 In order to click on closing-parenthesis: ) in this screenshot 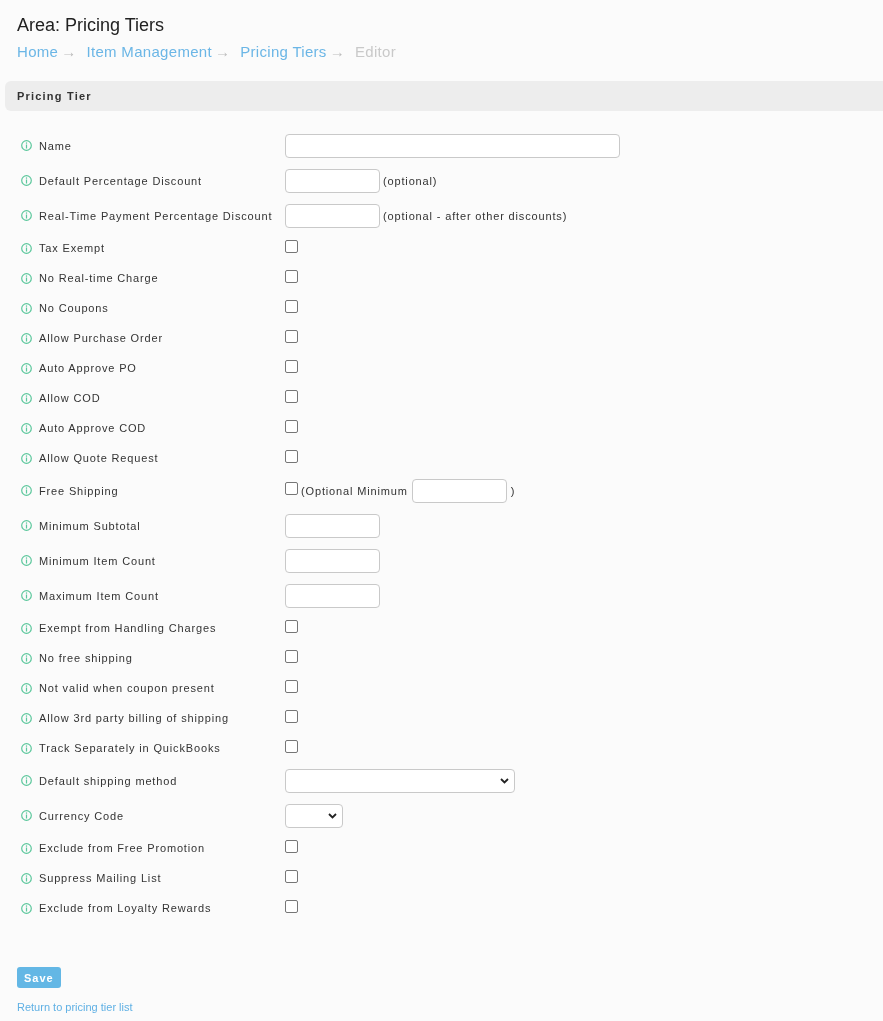, I will do `click(513, 490)`.